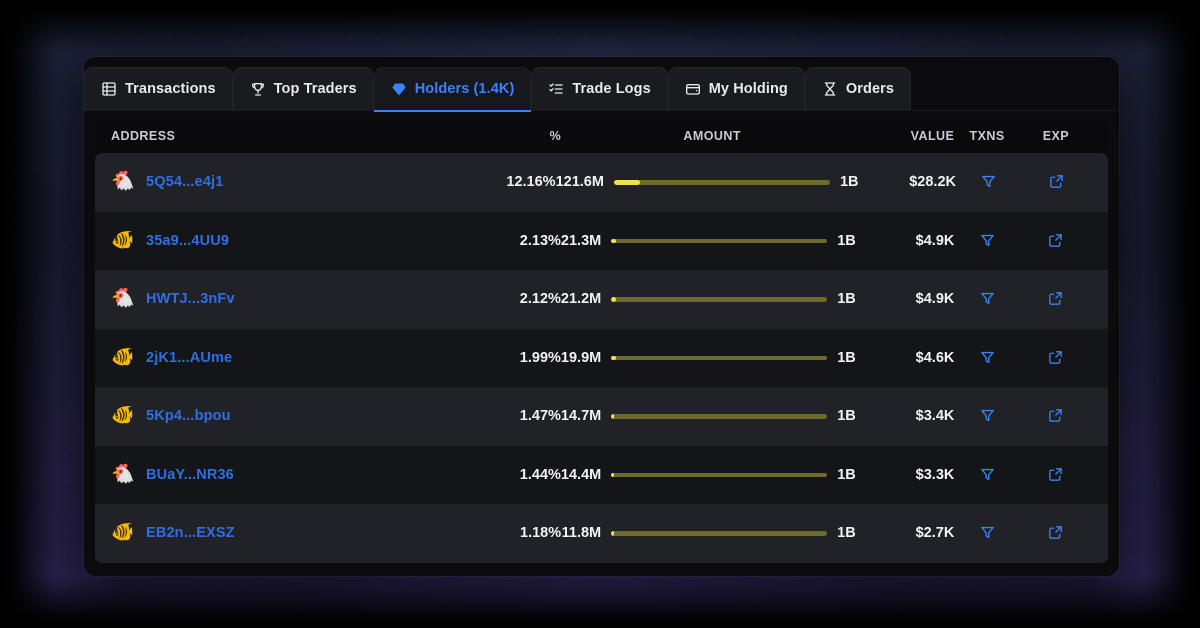 Image resolution: width=1200 pixels, height=628 pixels. I want to click on trophy-icon, so click(258, 89).